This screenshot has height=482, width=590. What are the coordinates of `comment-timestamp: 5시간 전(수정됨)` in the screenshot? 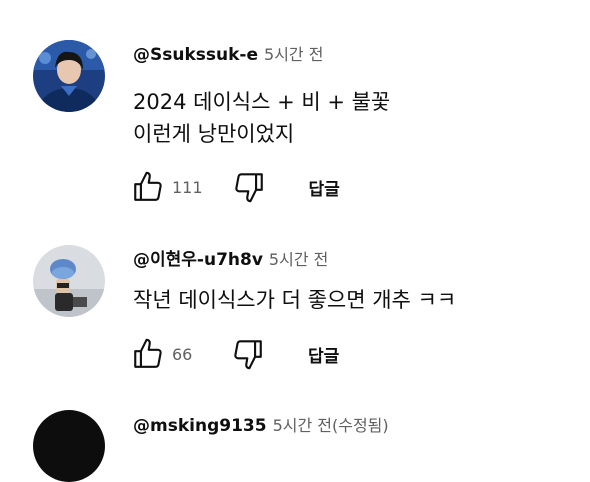 It's located at (331, 425).